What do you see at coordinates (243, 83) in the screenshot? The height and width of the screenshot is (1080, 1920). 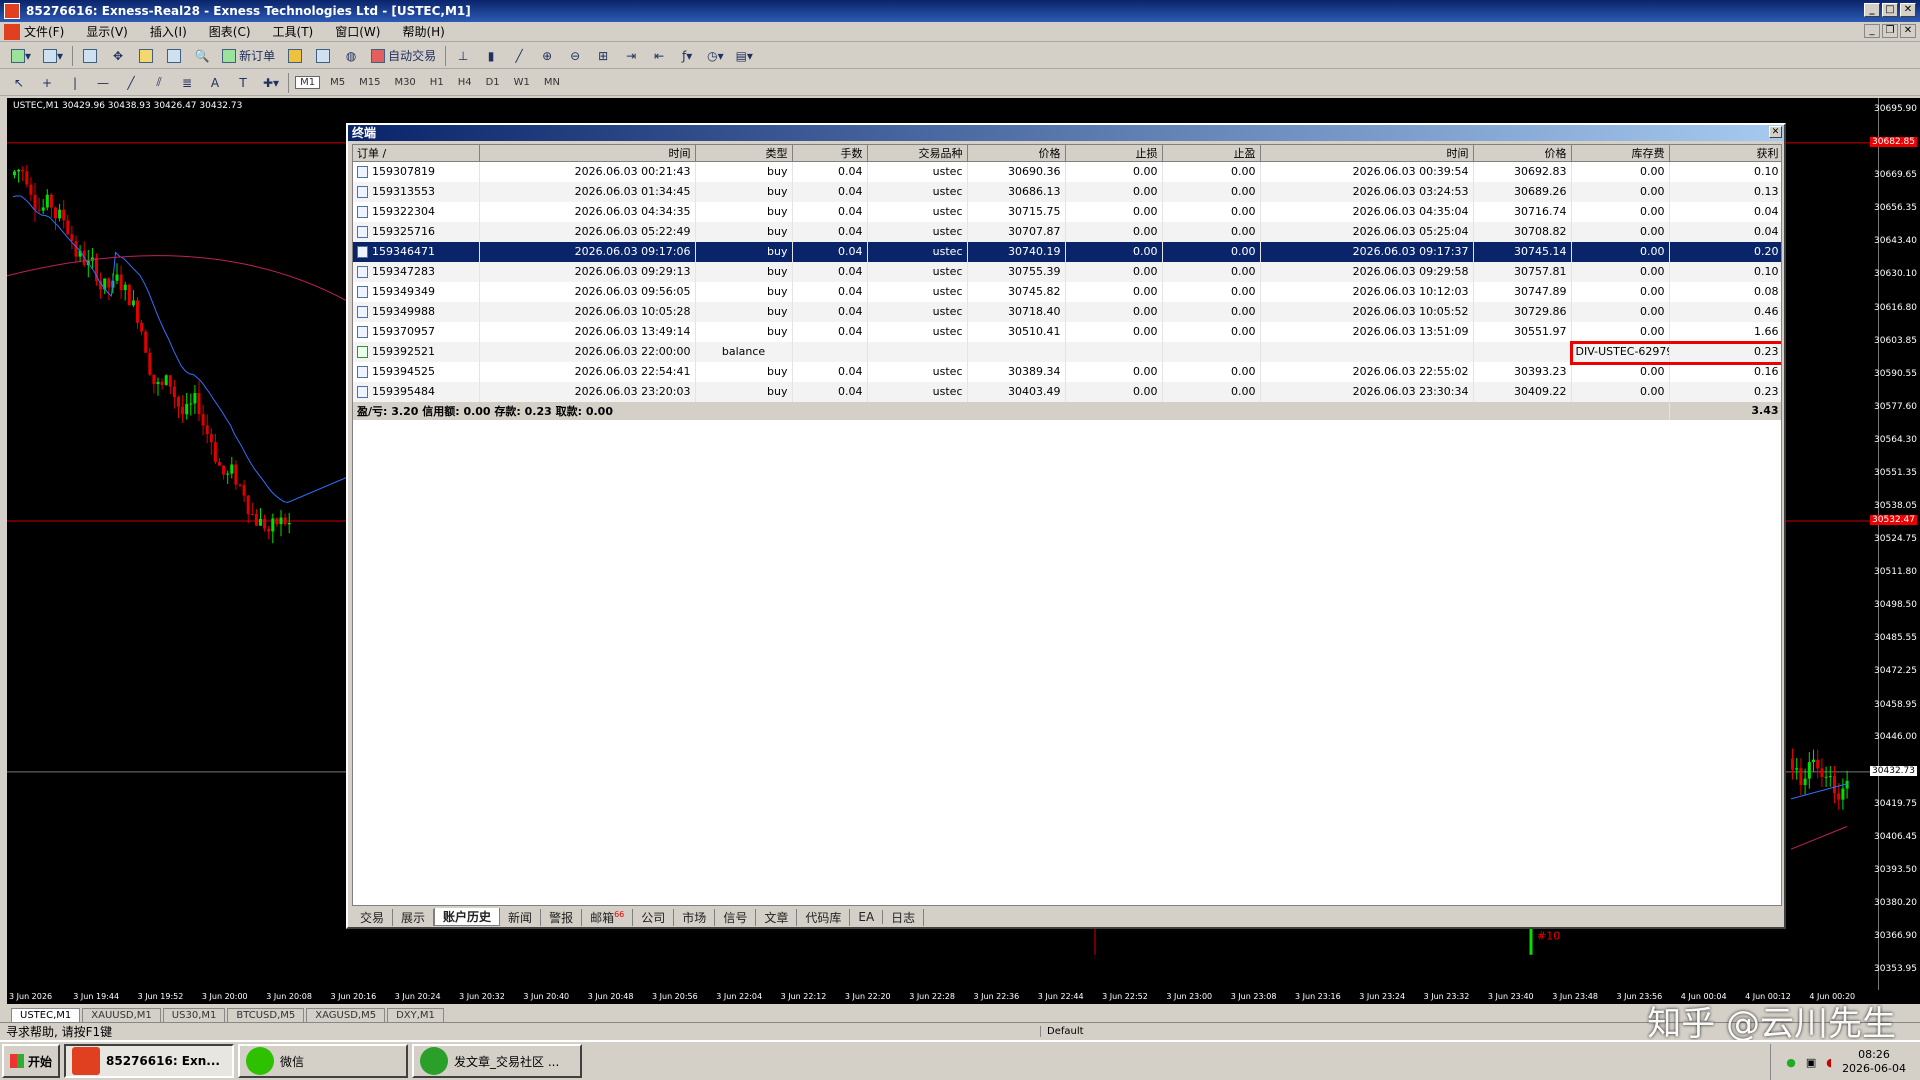 I see `text-label-tool: T` at bounding box center [243, 83].